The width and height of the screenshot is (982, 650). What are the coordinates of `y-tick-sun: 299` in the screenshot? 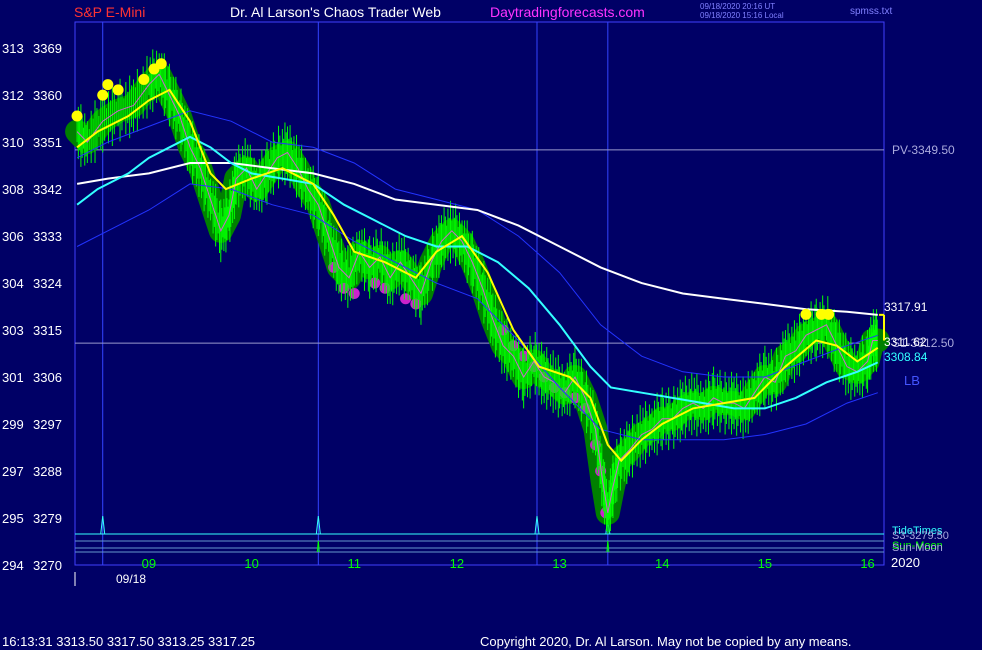 It's located at (13, 424).